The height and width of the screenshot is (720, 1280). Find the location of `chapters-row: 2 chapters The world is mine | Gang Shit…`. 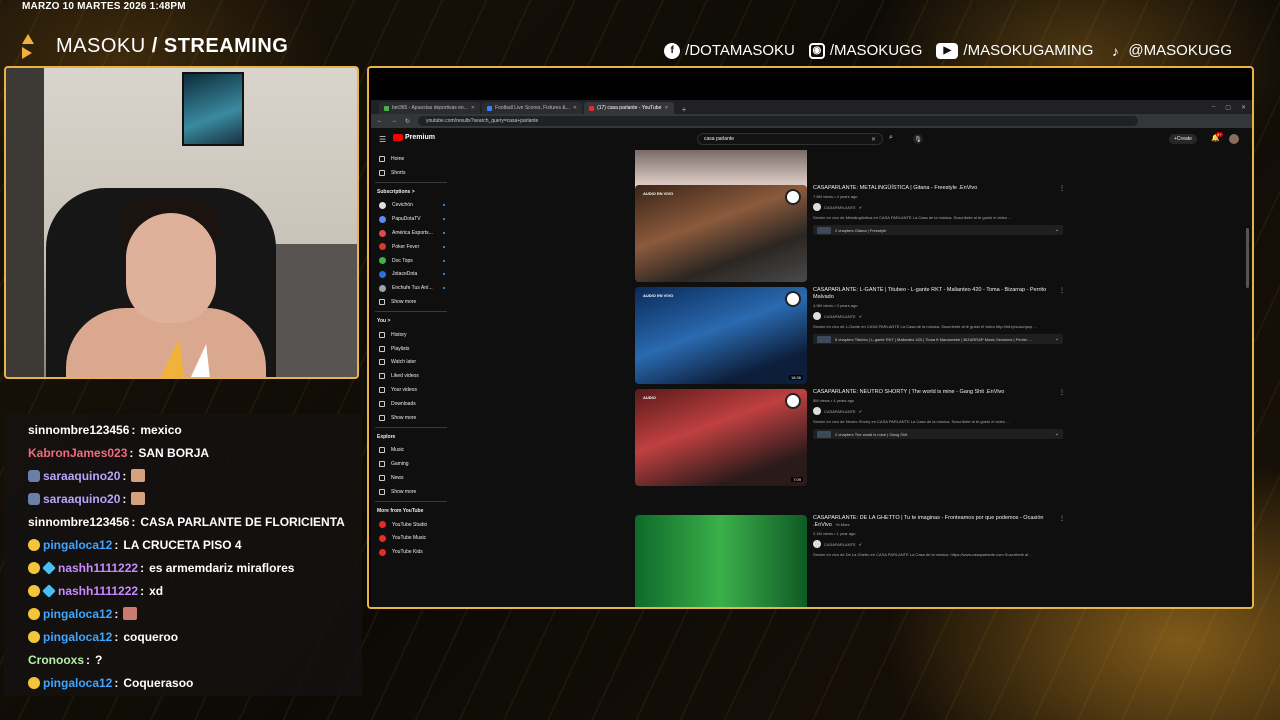

chapters-row: 2 chapters The world is mine | Gang Shit… is located at coordinates (938, 434).